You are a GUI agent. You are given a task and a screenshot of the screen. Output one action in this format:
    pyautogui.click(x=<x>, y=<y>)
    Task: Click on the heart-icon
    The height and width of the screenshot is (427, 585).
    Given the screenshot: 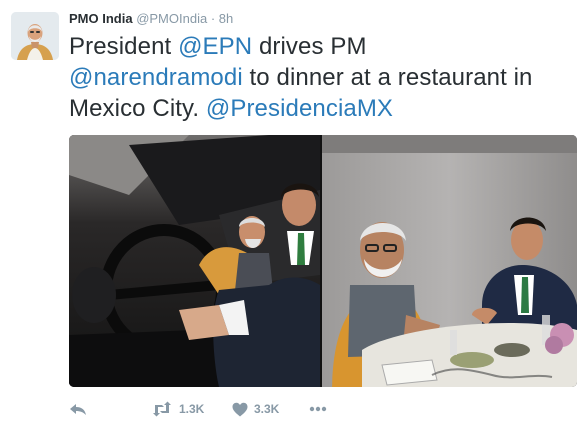 What is the action you would take?
    pyautogui.click(x=240, y=409)
    